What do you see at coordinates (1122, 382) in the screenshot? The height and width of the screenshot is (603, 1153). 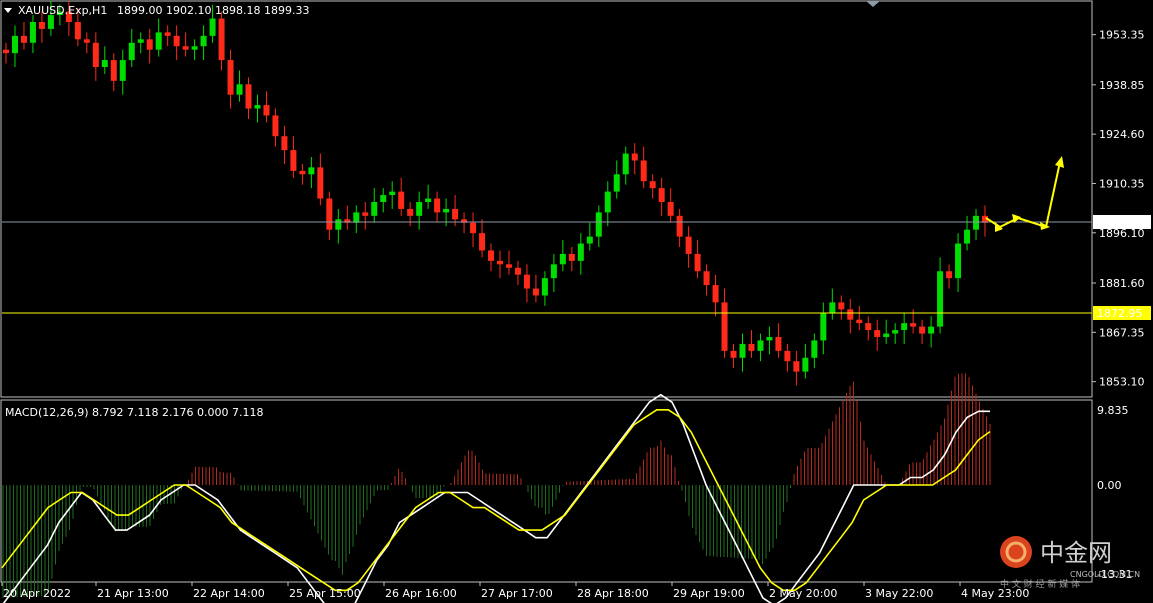 I see `price-tick-label: 1853.10` at bounding box center [1122, 382].